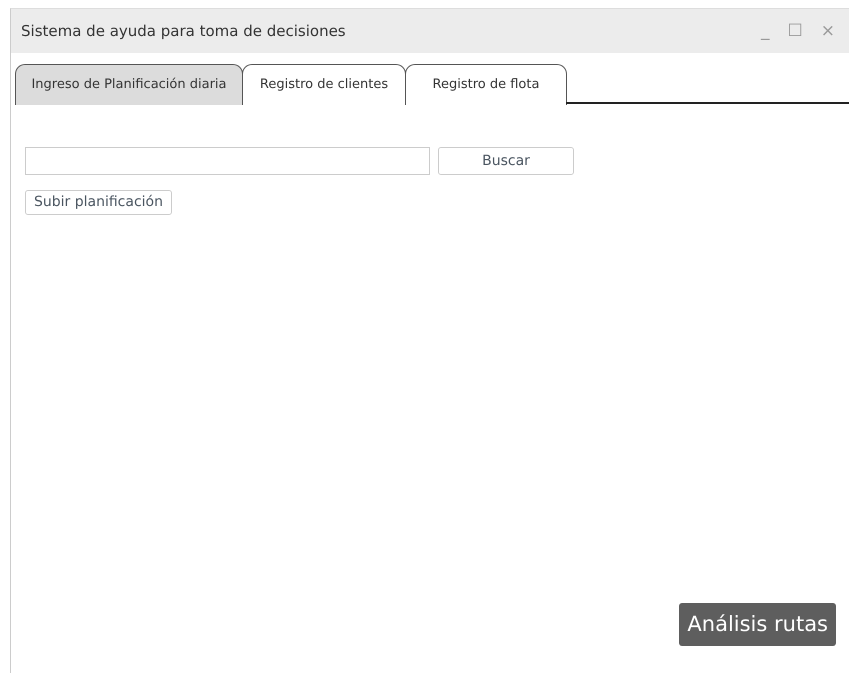  Describe the element at coordinates (506, 161) in the screenshot. I see `search-button: Buscar` at that location.